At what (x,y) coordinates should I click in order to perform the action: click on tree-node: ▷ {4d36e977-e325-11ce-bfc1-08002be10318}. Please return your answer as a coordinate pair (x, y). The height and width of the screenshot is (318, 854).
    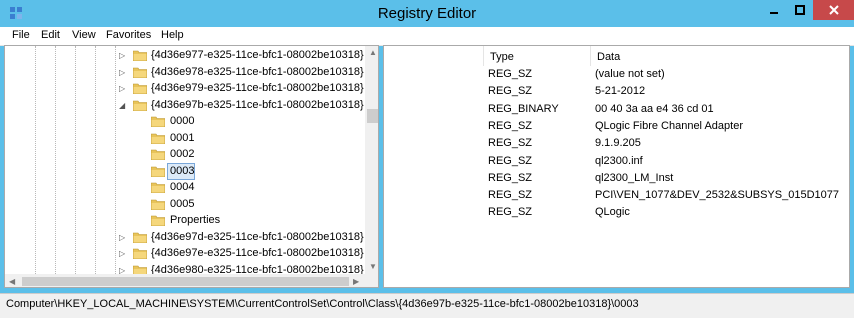
    Looking at the image, I should click on (185, 55).